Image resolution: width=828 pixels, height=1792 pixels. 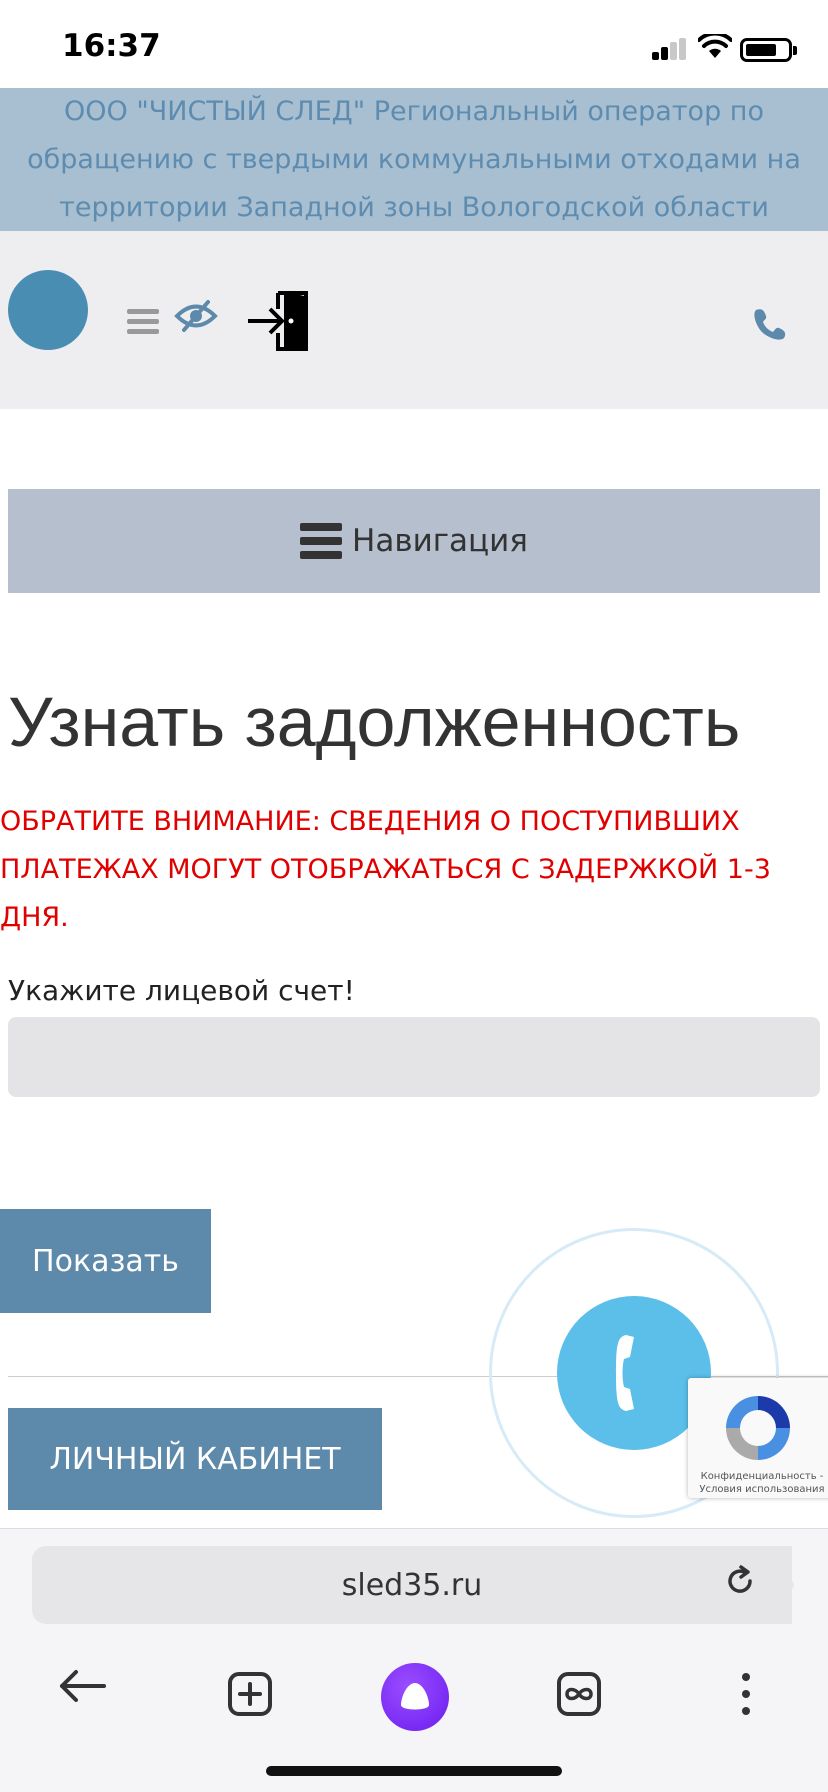 I want to click on back-arrow-icon, so click(x=83, y=1686).